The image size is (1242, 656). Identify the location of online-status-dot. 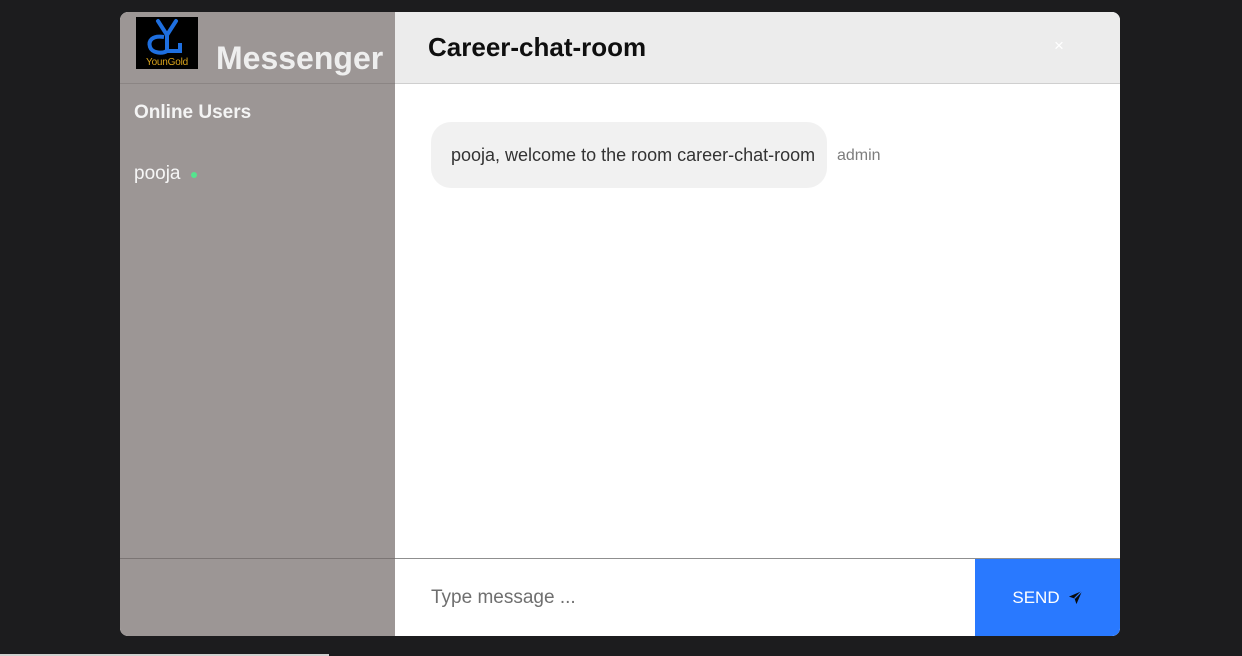
(193, 175).